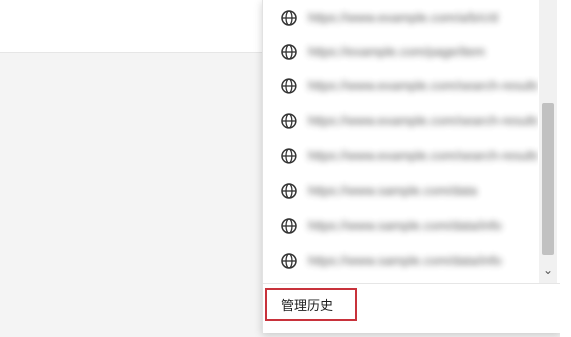 The height and width of the screenshot is (337, 571). I want to click on history-item: https://example.com/page/item, so click(400, 52).